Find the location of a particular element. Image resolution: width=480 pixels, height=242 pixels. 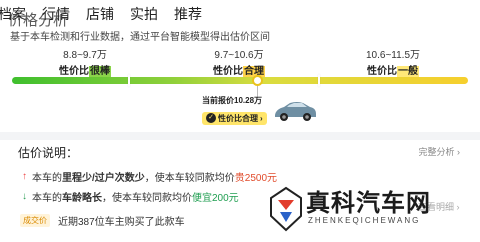

car-icon is located at coordinates (295, 111).